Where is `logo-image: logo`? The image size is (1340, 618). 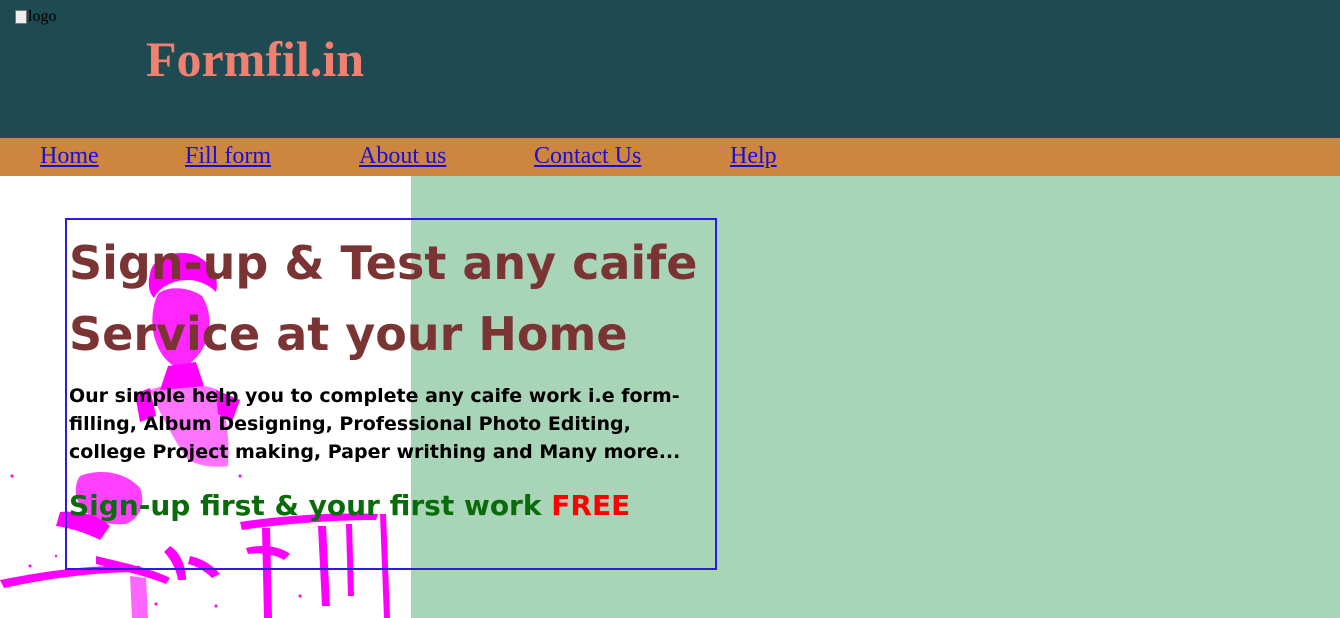 logo-image: logo is located at coordinates (35, 17).